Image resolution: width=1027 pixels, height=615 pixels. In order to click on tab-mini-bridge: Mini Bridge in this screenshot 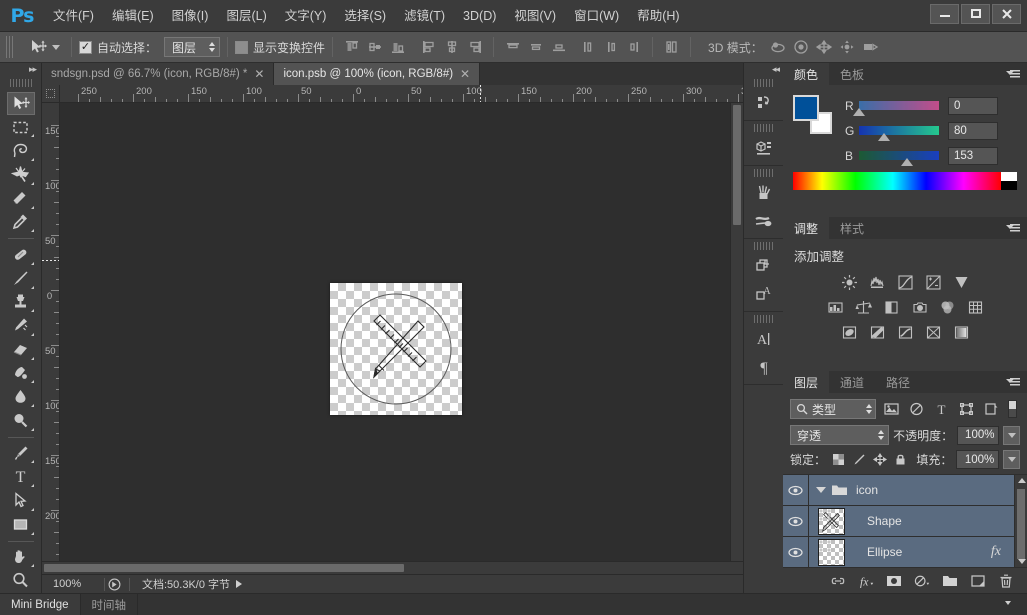, I will do `click(40, 604)`.